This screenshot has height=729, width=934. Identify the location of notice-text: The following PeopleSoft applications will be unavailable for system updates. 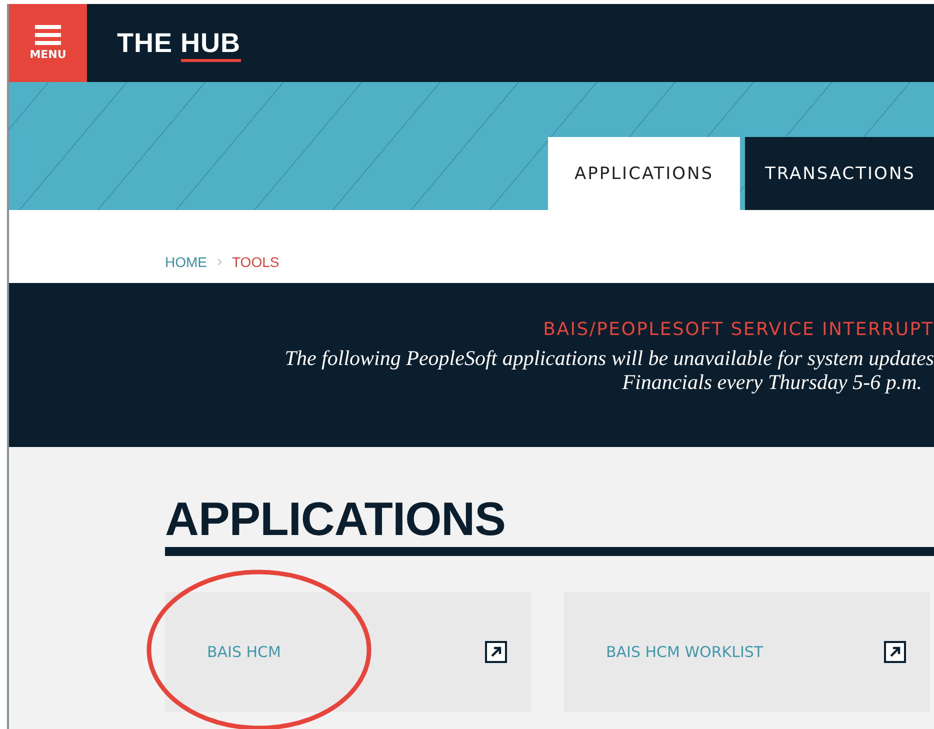
(609, 358).